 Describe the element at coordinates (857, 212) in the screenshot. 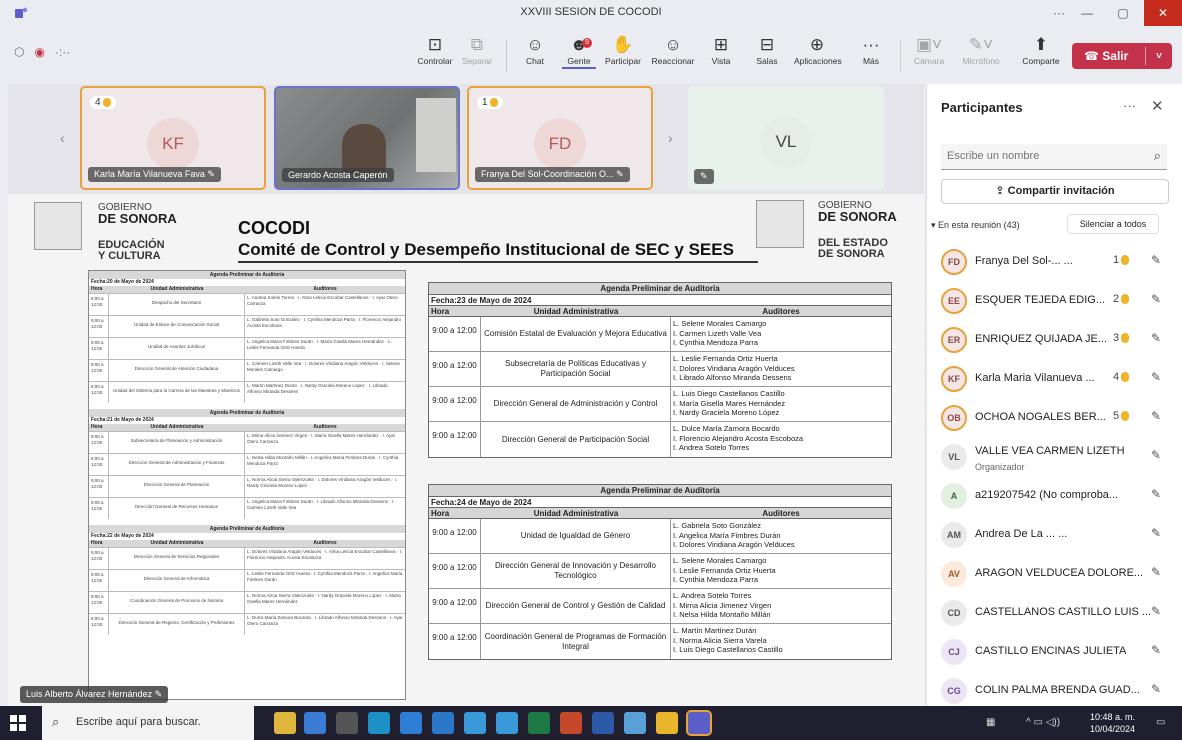

I see `gov-logo-right: GOBIERNO DE SONORA` at that location.